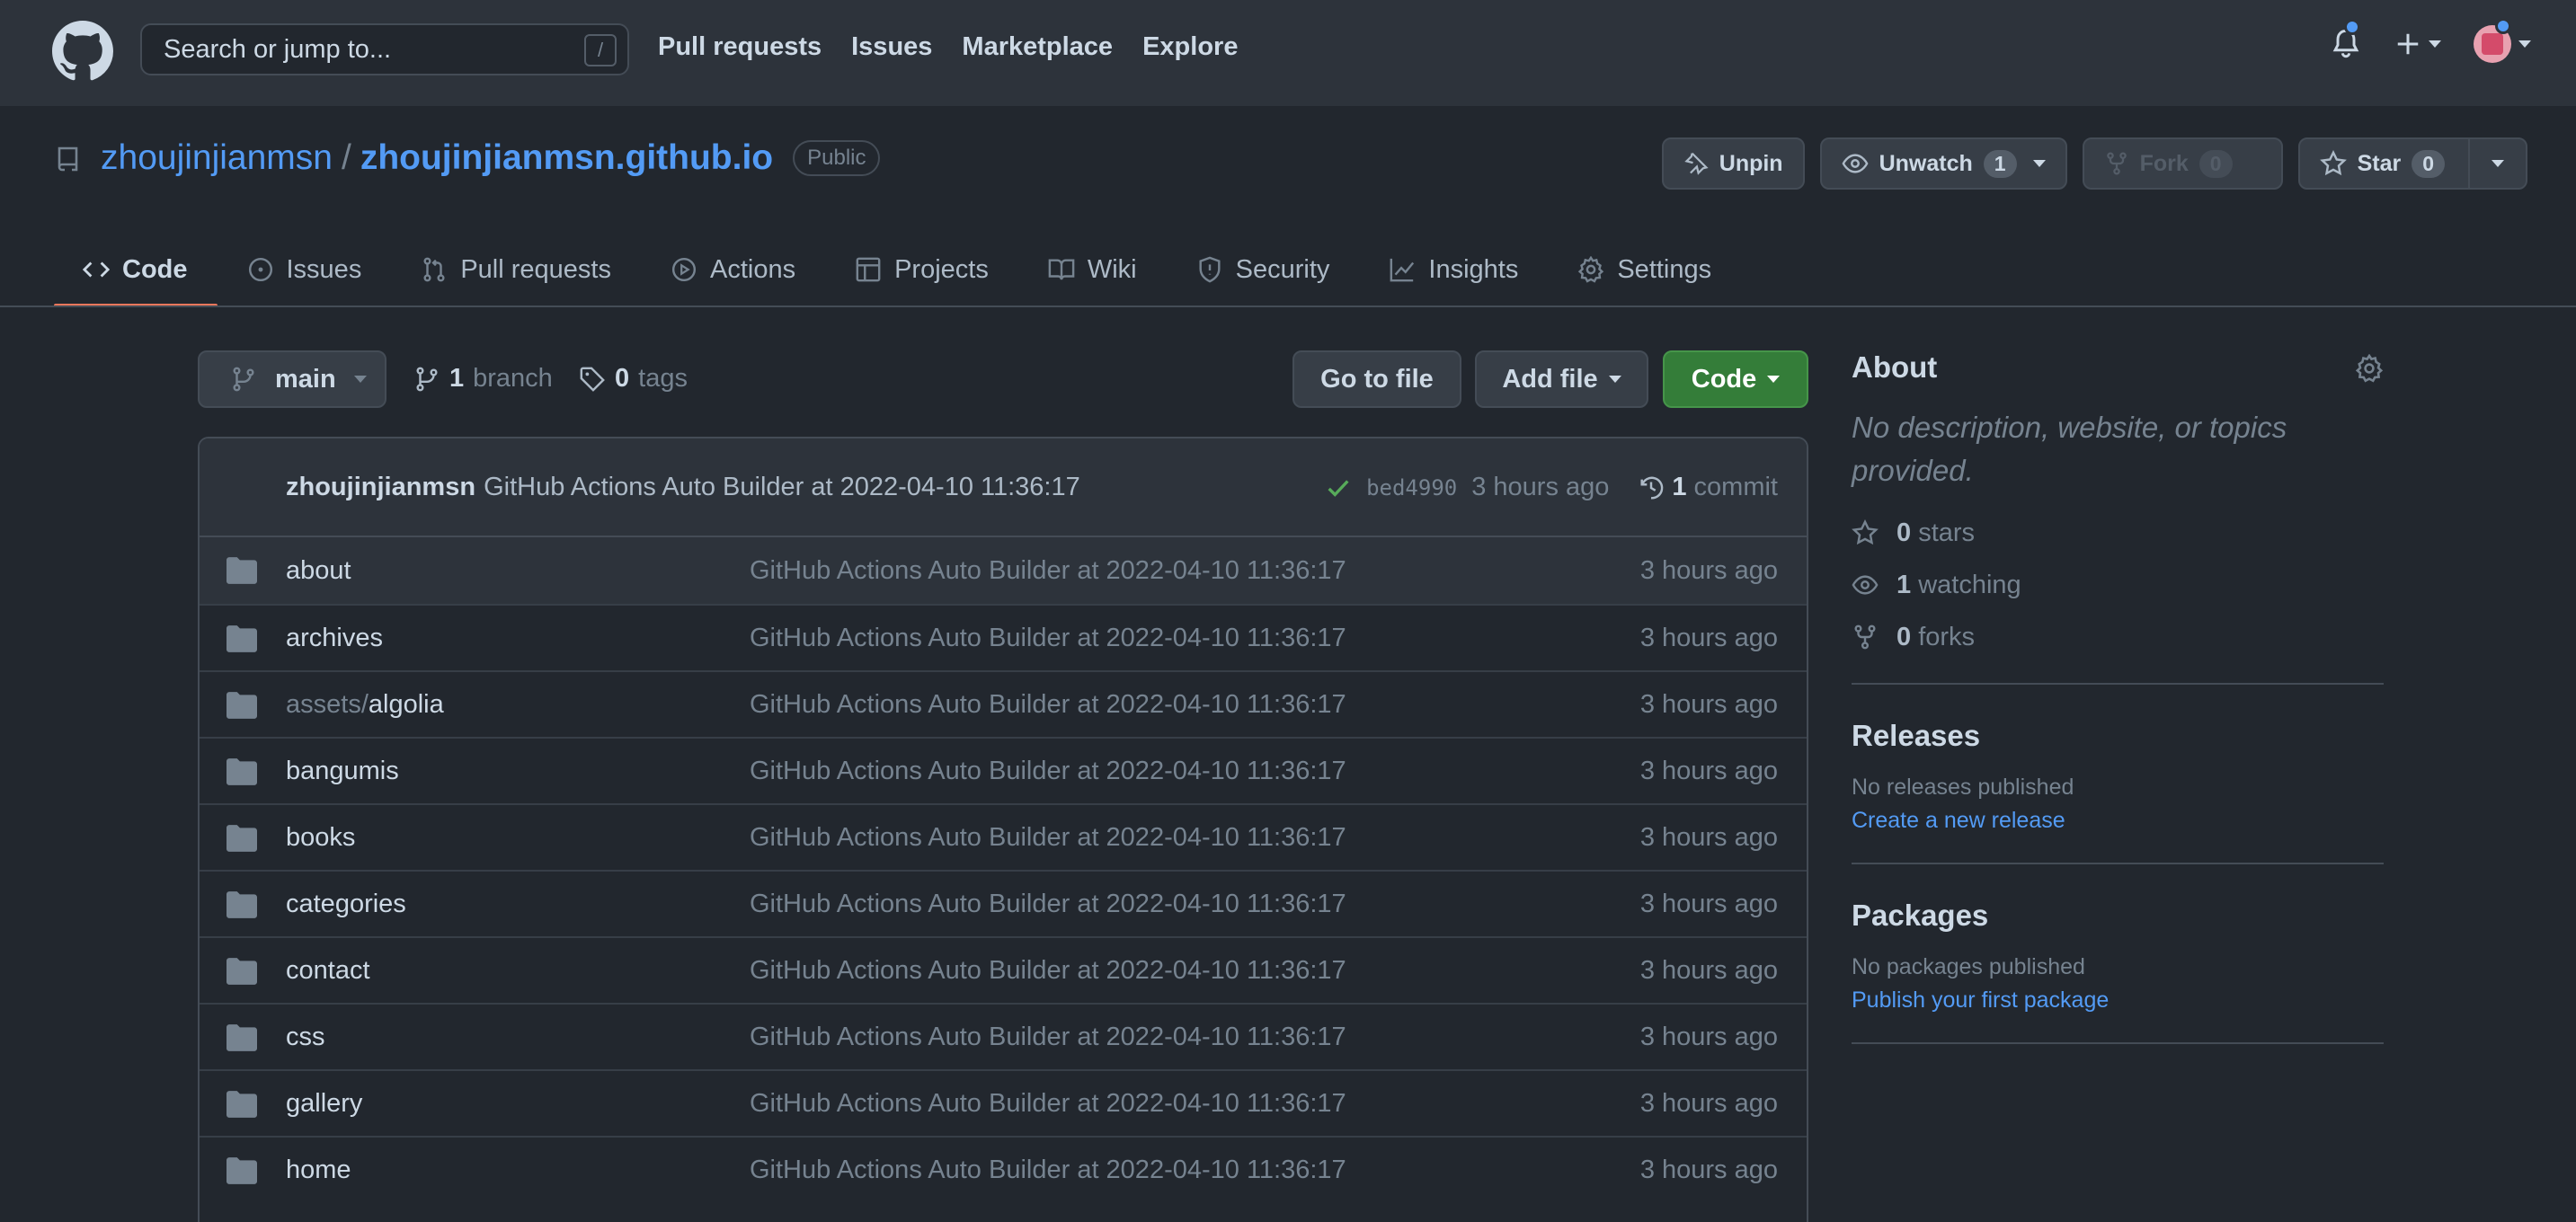  Describe the element at coordinates (1735, 379) in the screenshot. I see `code-button: Code` at that location.